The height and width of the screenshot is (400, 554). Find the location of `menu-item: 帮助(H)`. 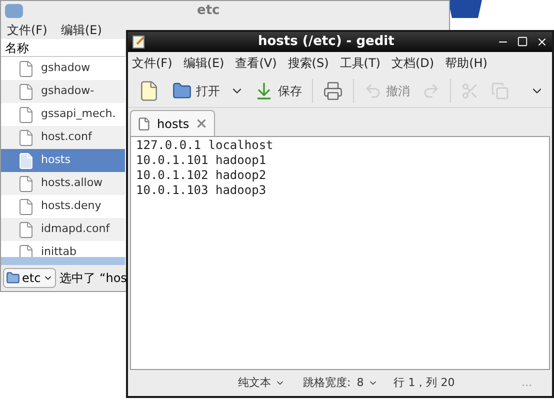

menu-item: 帮助(H) is located at coordinates (466, 63).